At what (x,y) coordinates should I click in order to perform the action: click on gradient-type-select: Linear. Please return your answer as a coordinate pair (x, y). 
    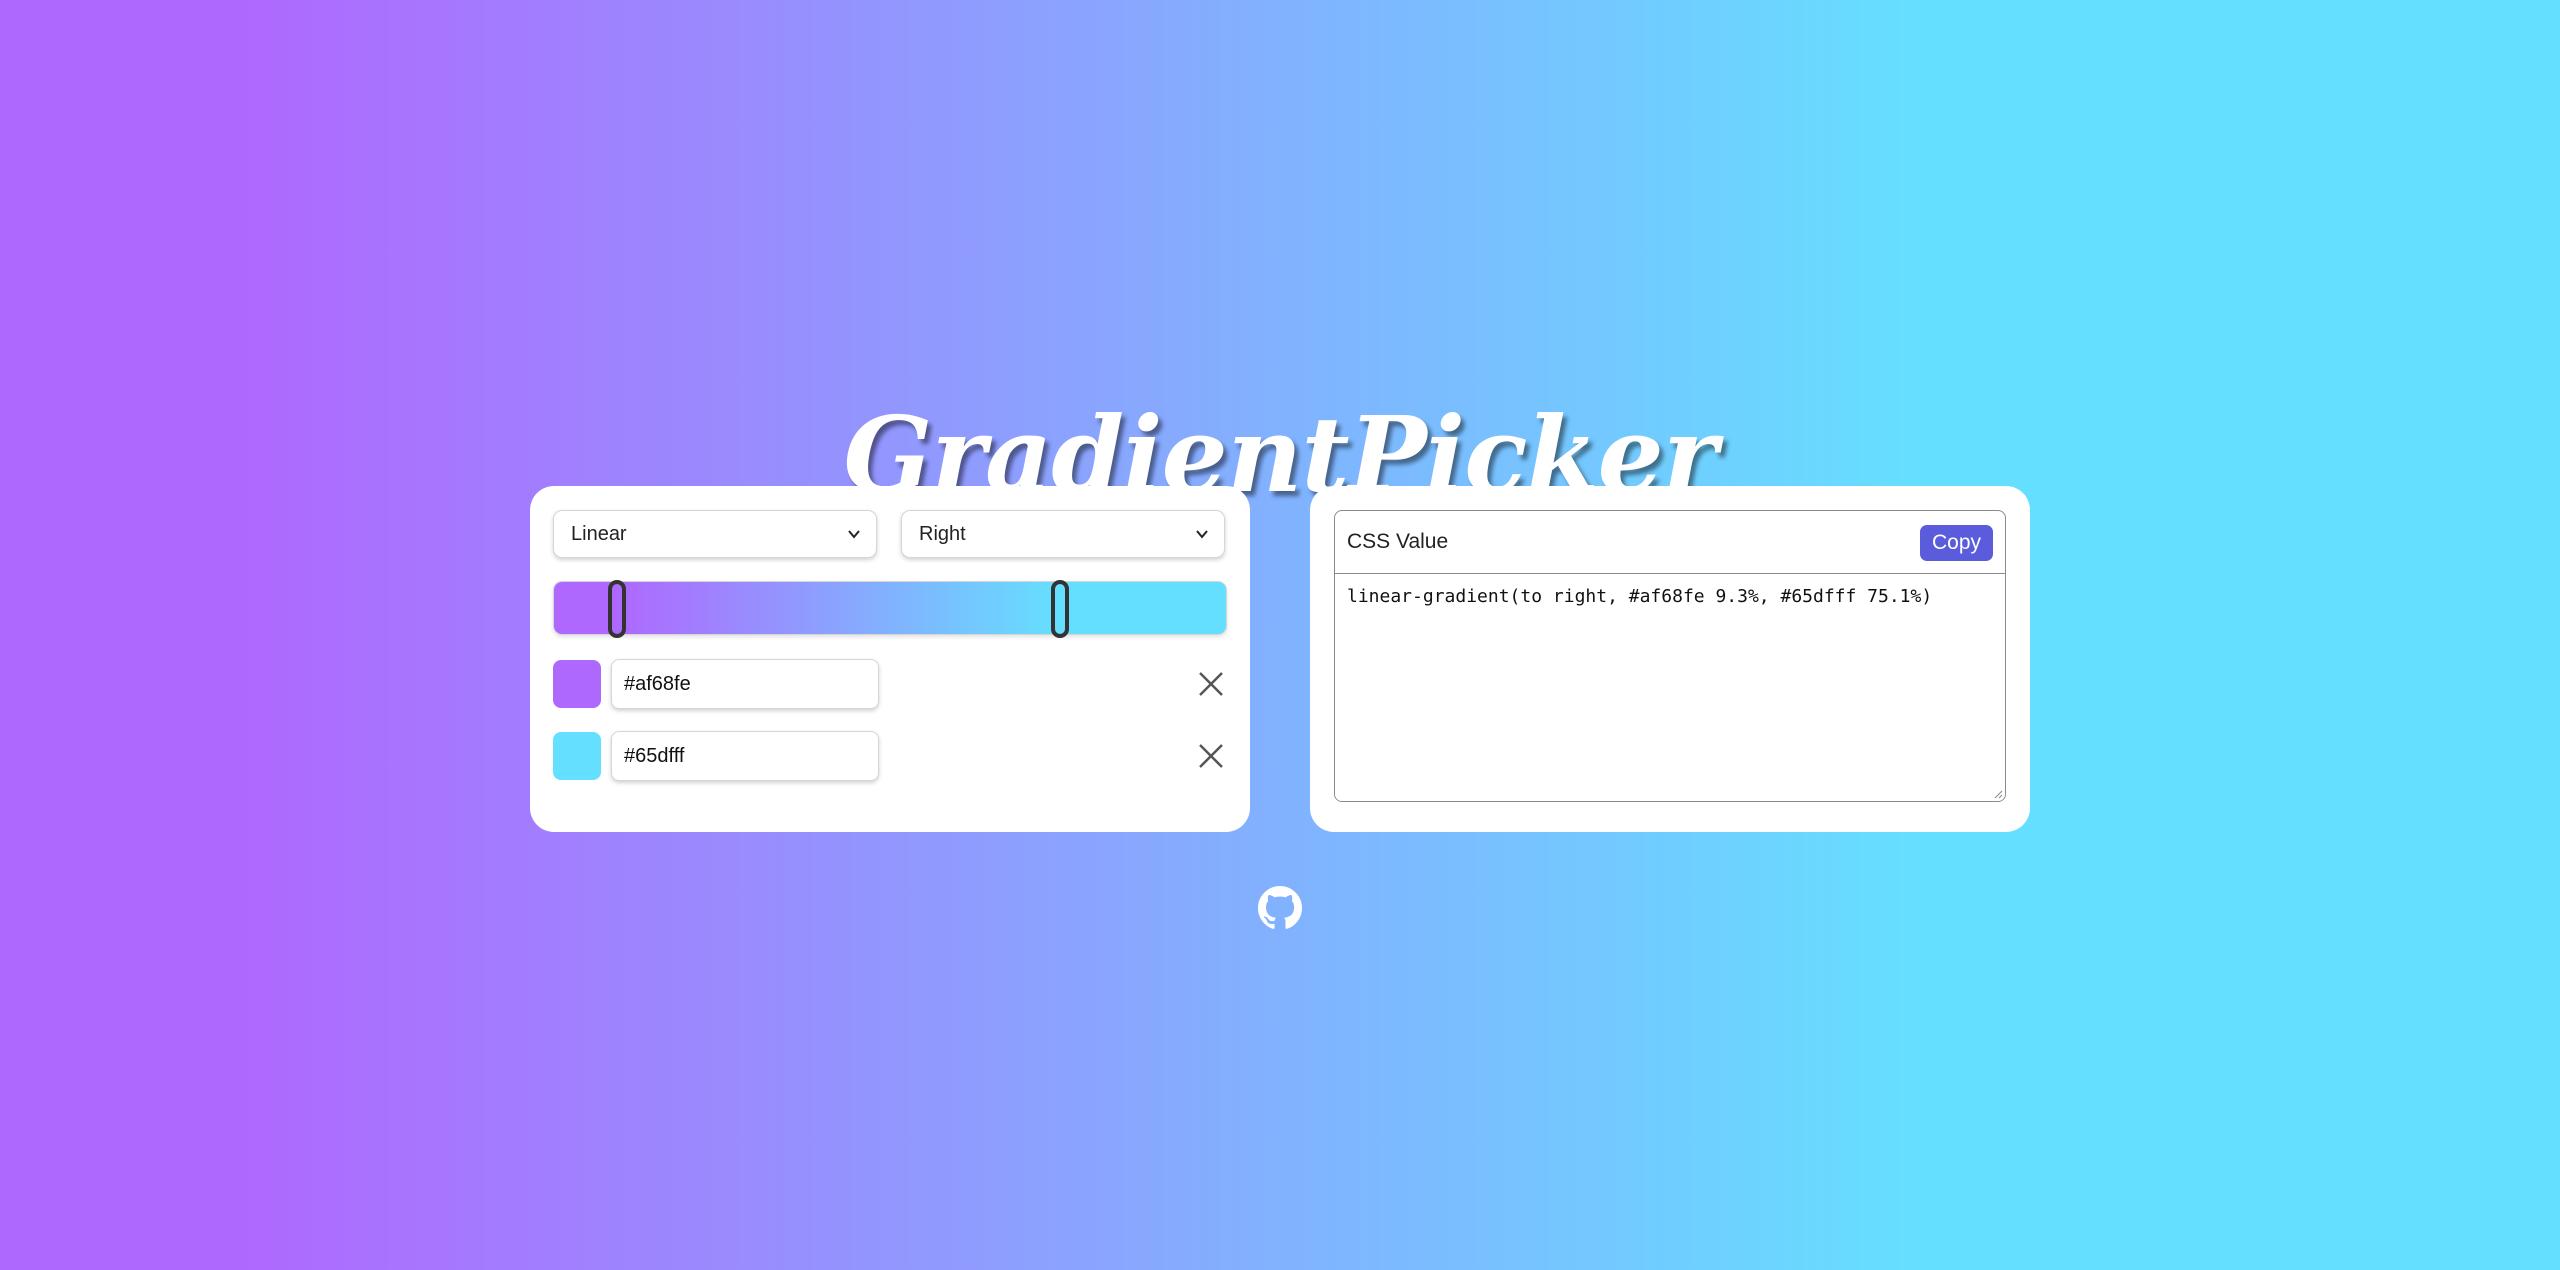
    Looking at the image, I should click on (715, 534).